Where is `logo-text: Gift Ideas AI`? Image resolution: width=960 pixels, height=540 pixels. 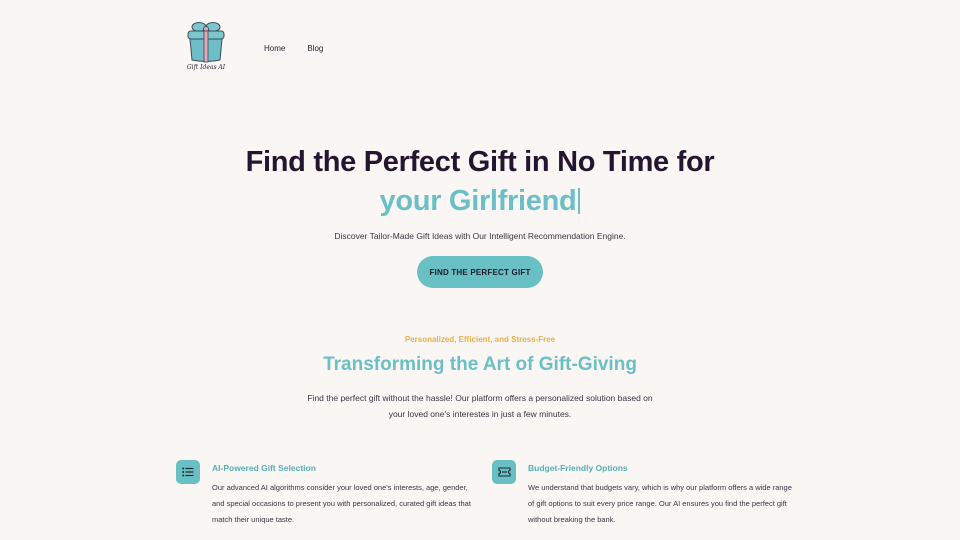 logo-text: Gift Ideas AI is located at coordinates (206, 67).